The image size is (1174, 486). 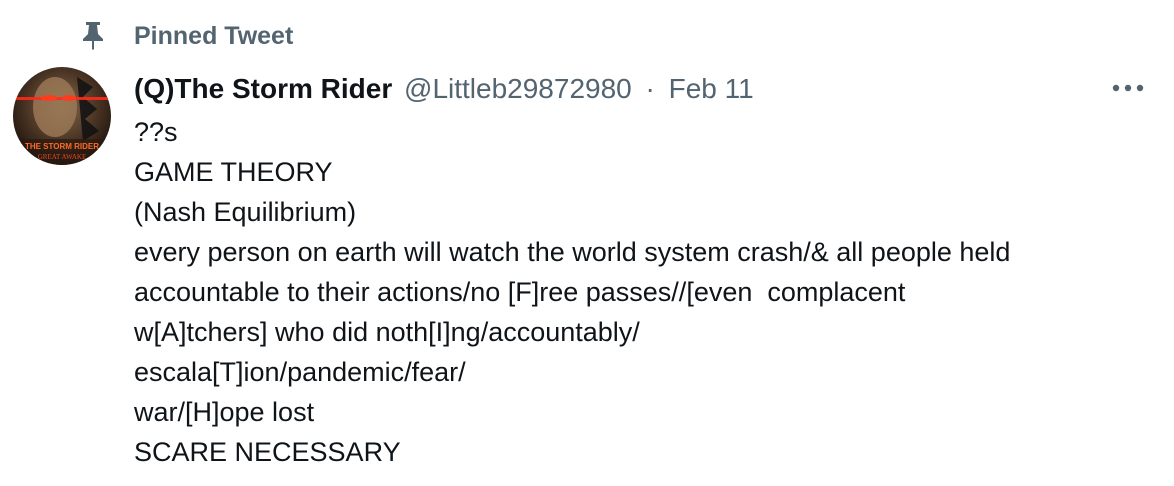 I want to click on avatar-caption-top: THE STORM RIDER, so click(x=62, y=146).